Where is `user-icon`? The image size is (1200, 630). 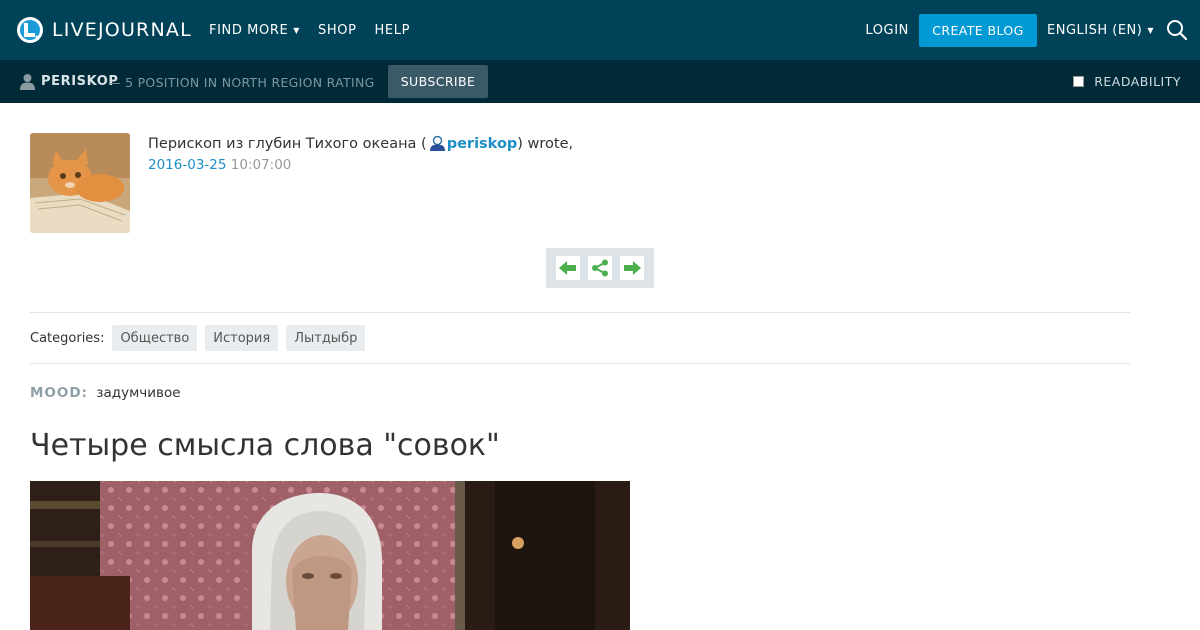 user-icon is located at coordinates (27, 82).